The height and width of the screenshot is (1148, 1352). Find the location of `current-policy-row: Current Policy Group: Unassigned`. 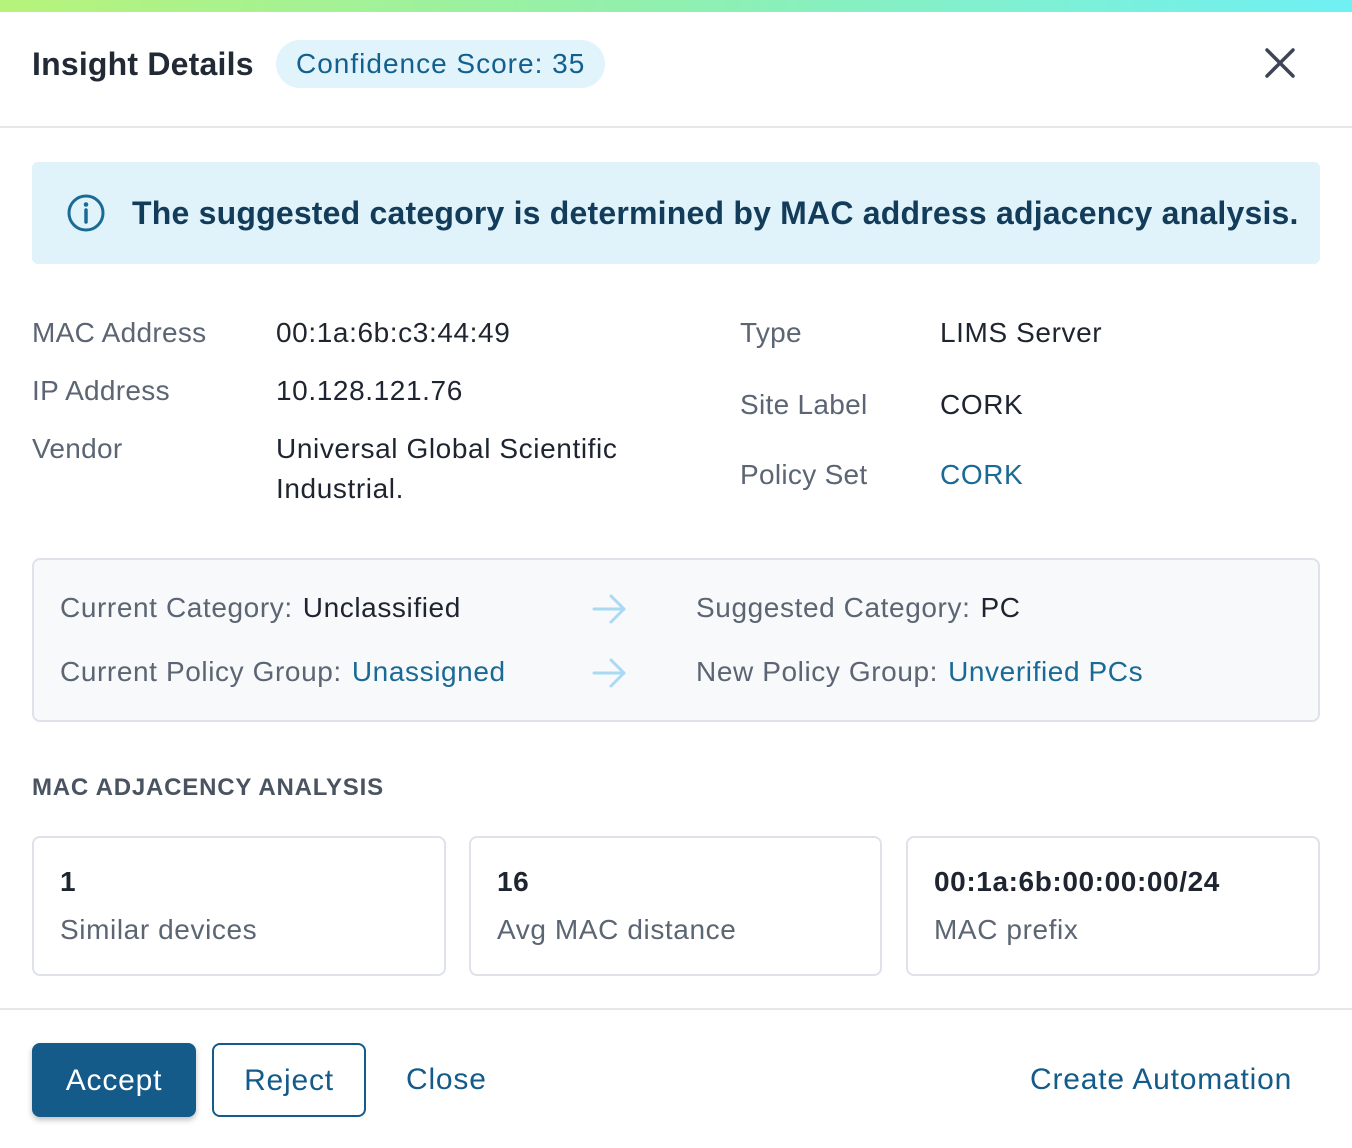

current-policy-row: Current Policy Group: Unassigned is located at coordinates (283, 672).